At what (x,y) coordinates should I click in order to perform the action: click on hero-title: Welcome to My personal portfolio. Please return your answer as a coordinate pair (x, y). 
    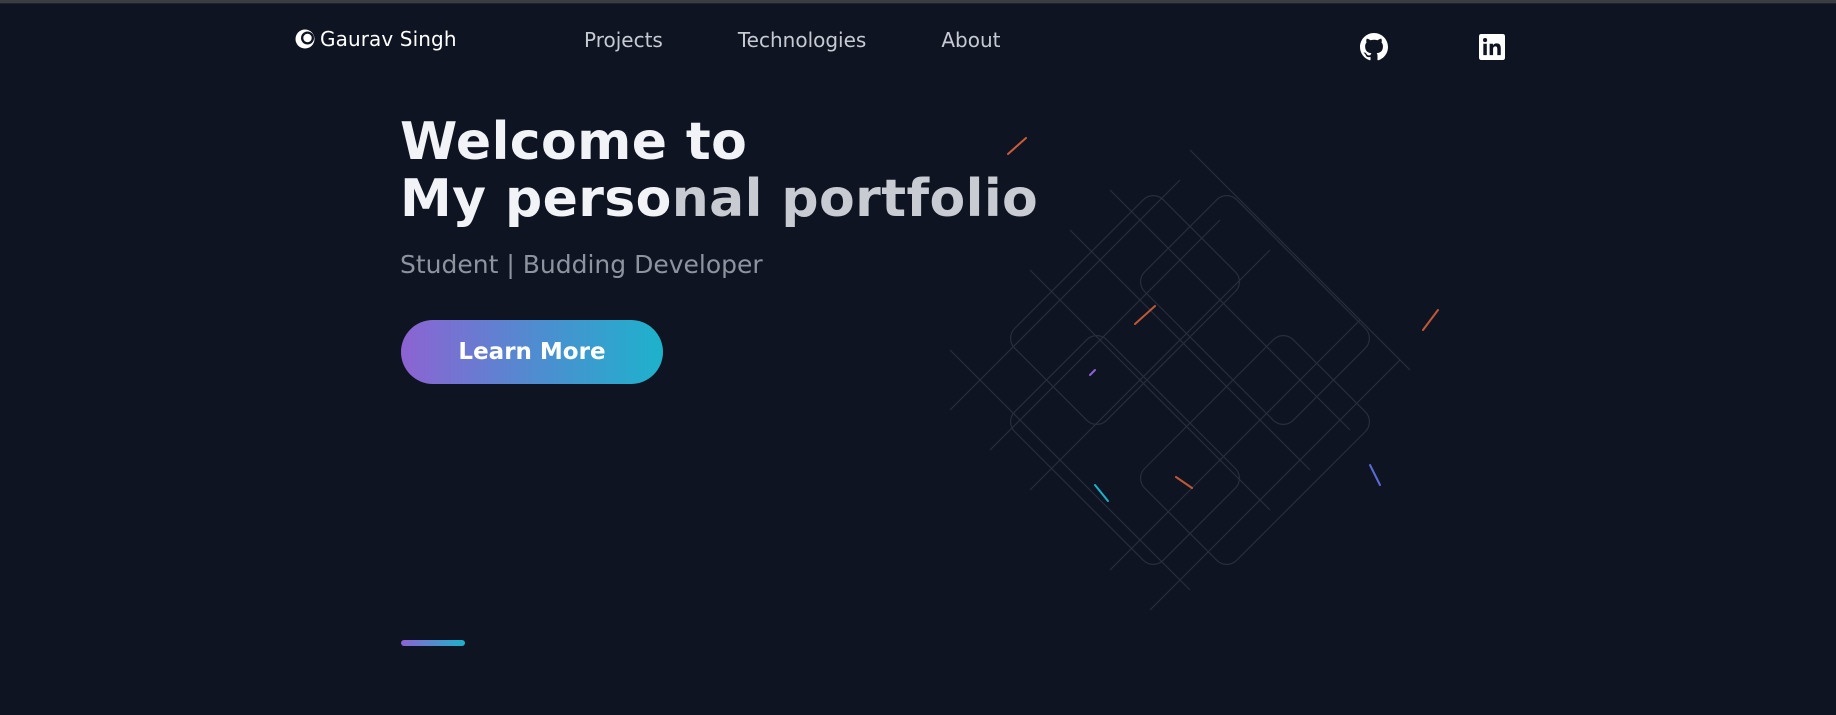
    Looking at the image, I should click on (719, 171).